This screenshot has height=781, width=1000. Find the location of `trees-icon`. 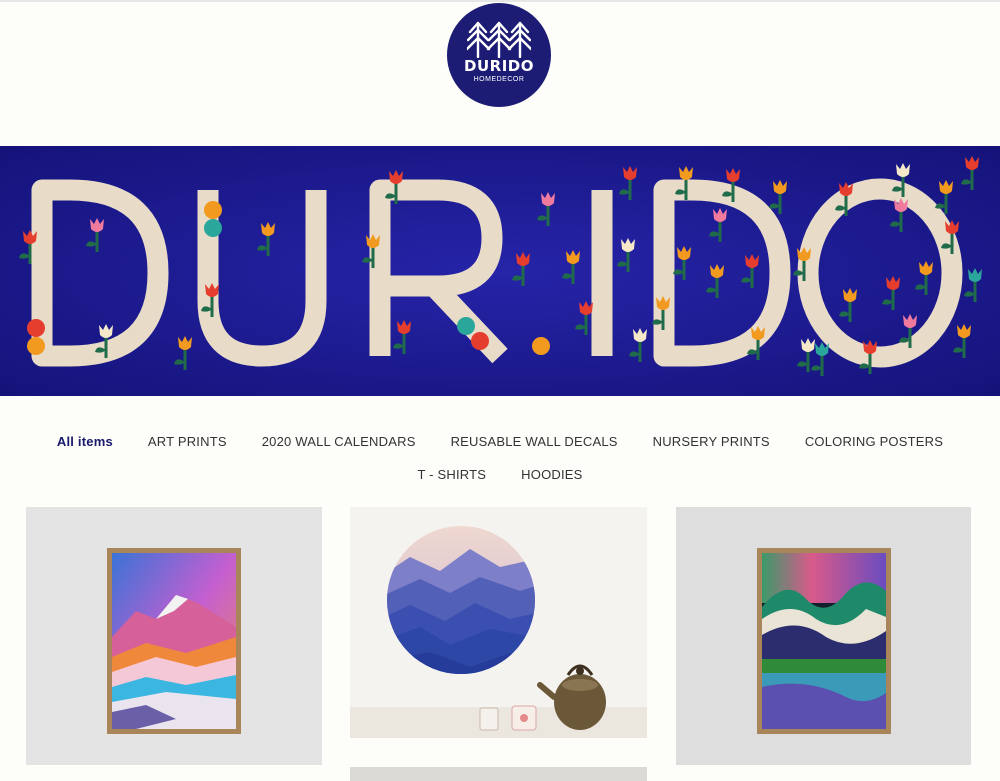

trees-icon is located at coordinates (499, 39).